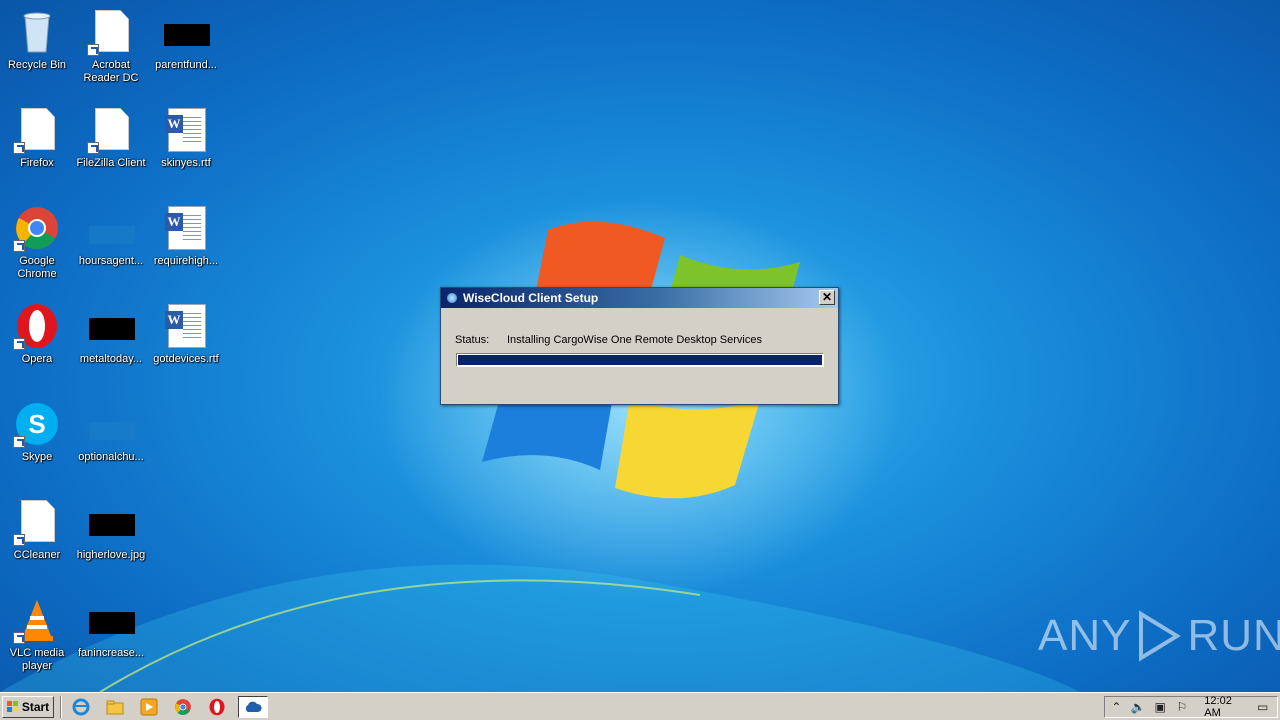 The width and height of the screenshot is (1280, 720). What do you see at coordinates (1085, 635) in the screenshot?
I see `watermark-left: ANY` at bounding box center [1085, 635].